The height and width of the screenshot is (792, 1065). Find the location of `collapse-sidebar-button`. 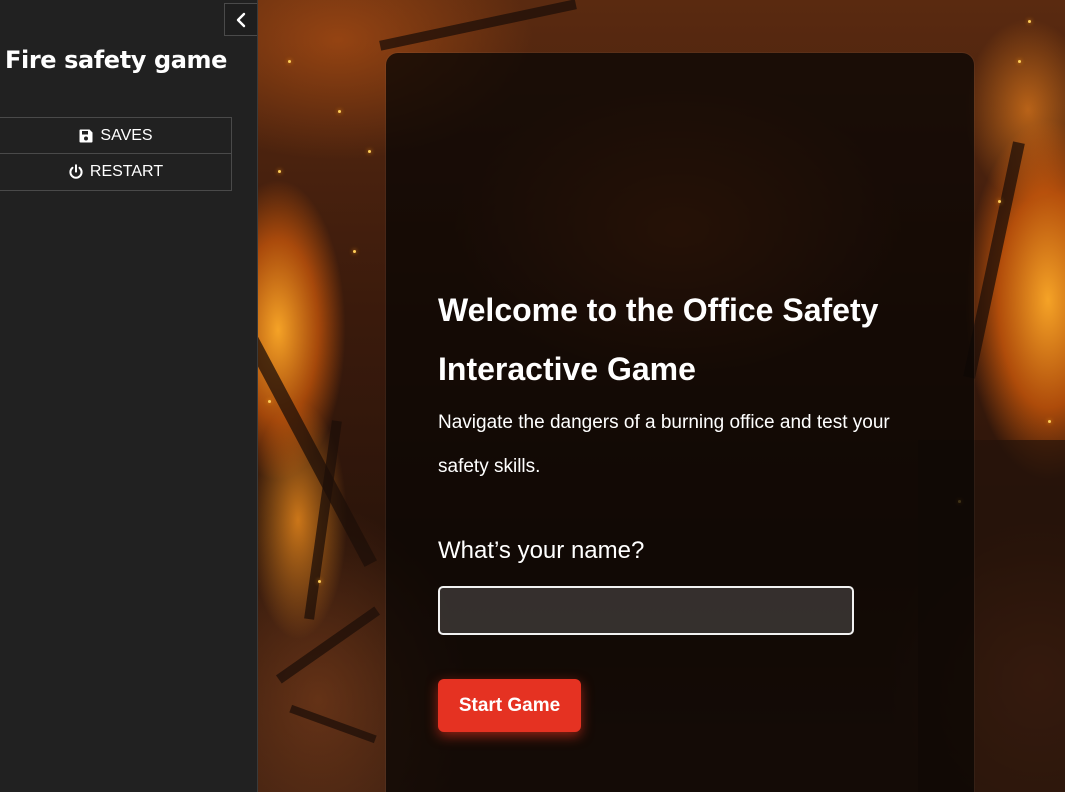

collapse-sidebar-button is located at coordinates (240, 19).